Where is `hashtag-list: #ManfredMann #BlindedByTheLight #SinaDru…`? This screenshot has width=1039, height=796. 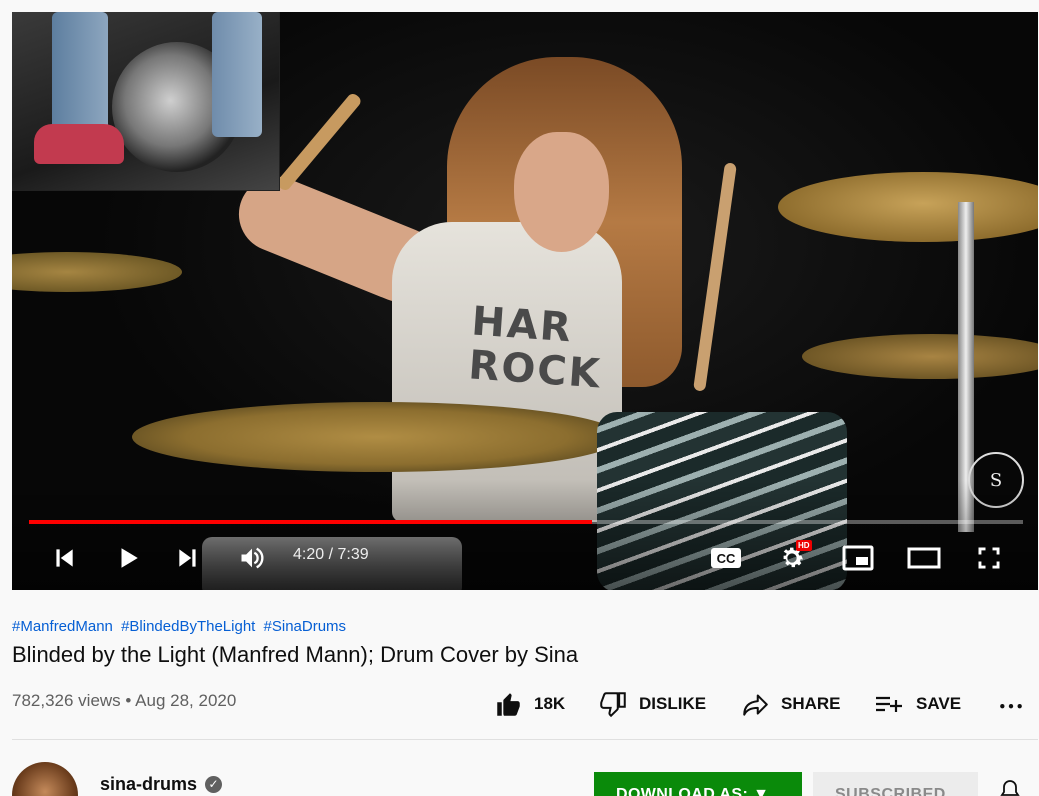
hashtag-list: #ManfredMann #BlindedByTheLight #SinaDru… is located at coordinates (181, 626).